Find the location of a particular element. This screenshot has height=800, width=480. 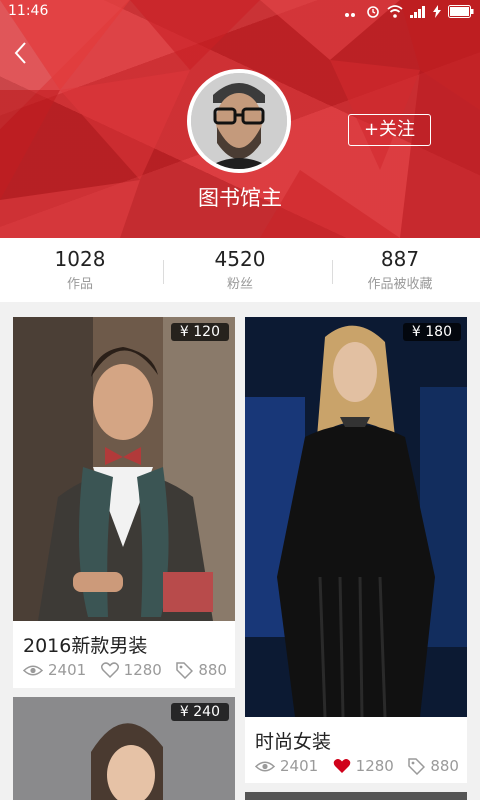

stat-fans: 4520 粉丝 is located at coordinates (240, 270).